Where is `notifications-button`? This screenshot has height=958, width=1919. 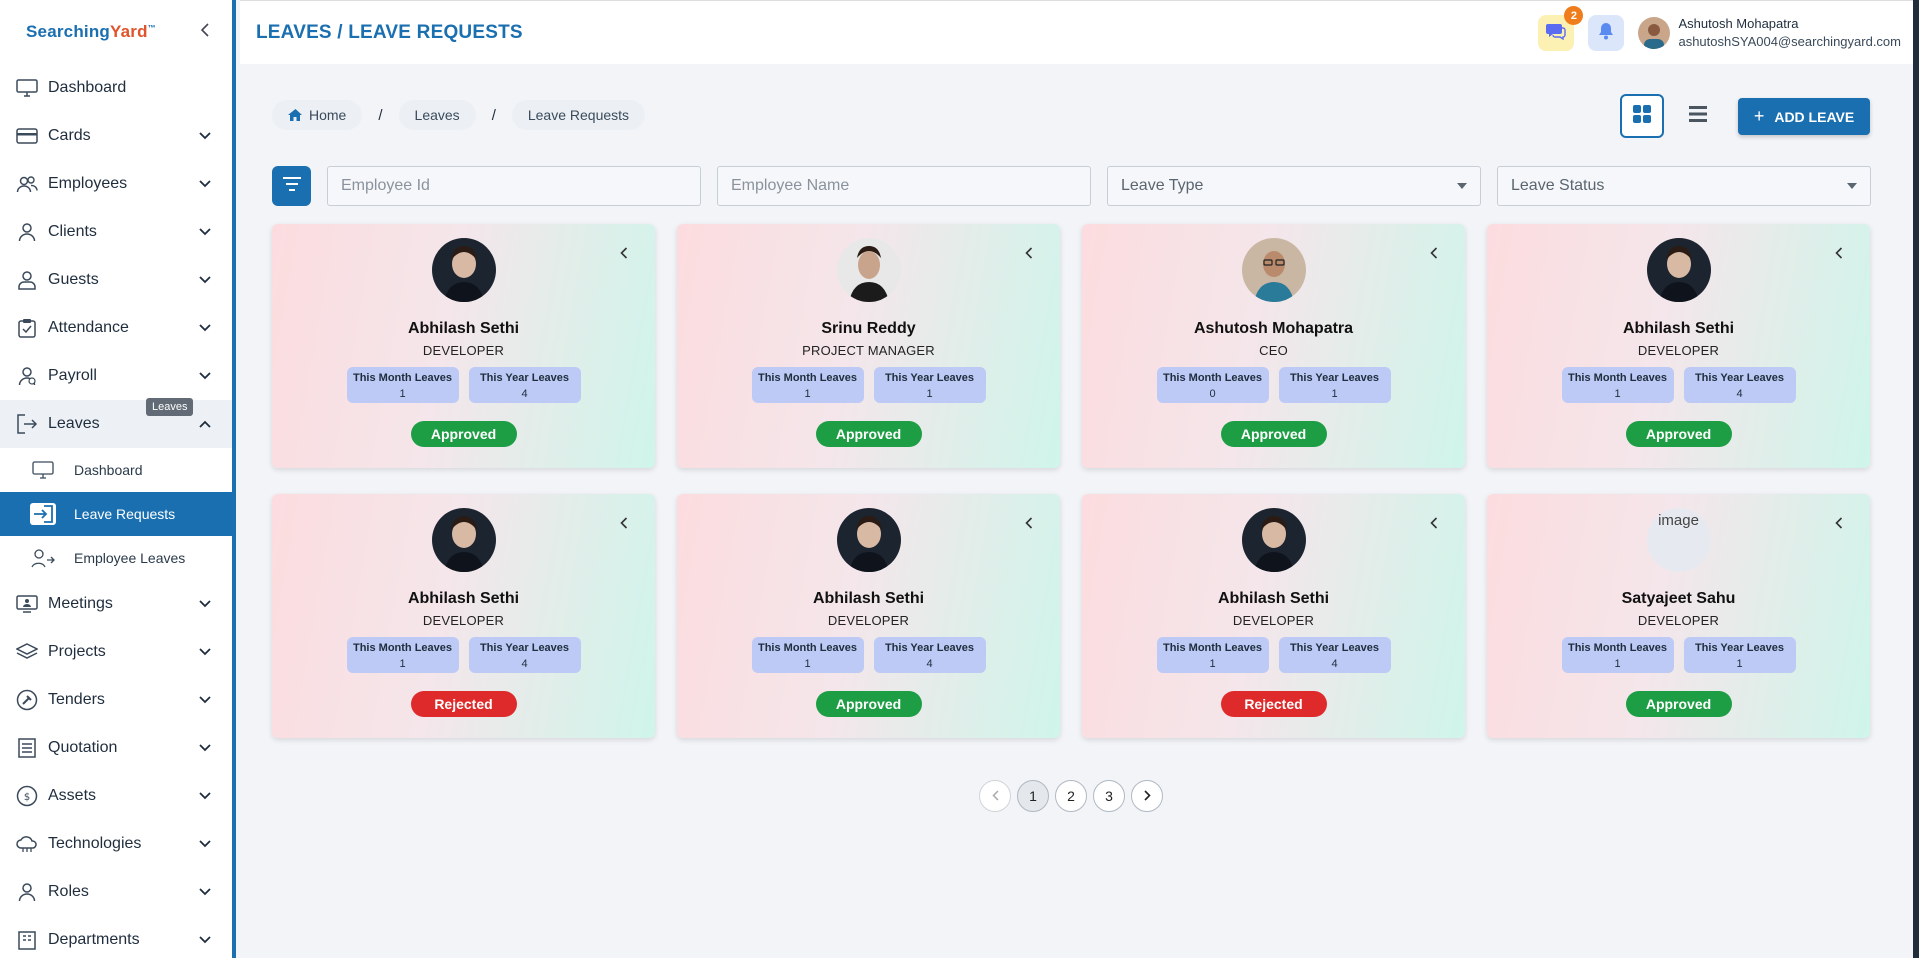
notifications-button is located at coordinates (1606, 33).